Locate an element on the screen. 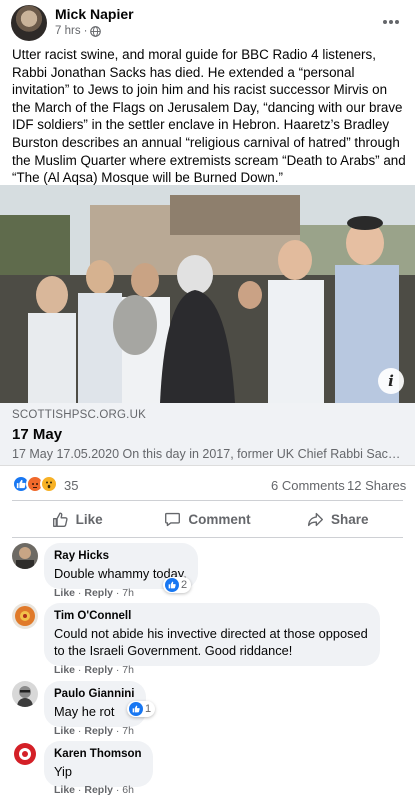 Image resolution: width=415 pixels, height=797 pixels. post-header: Mick Napier 7 hrs · is located at coordinates (207, 22).